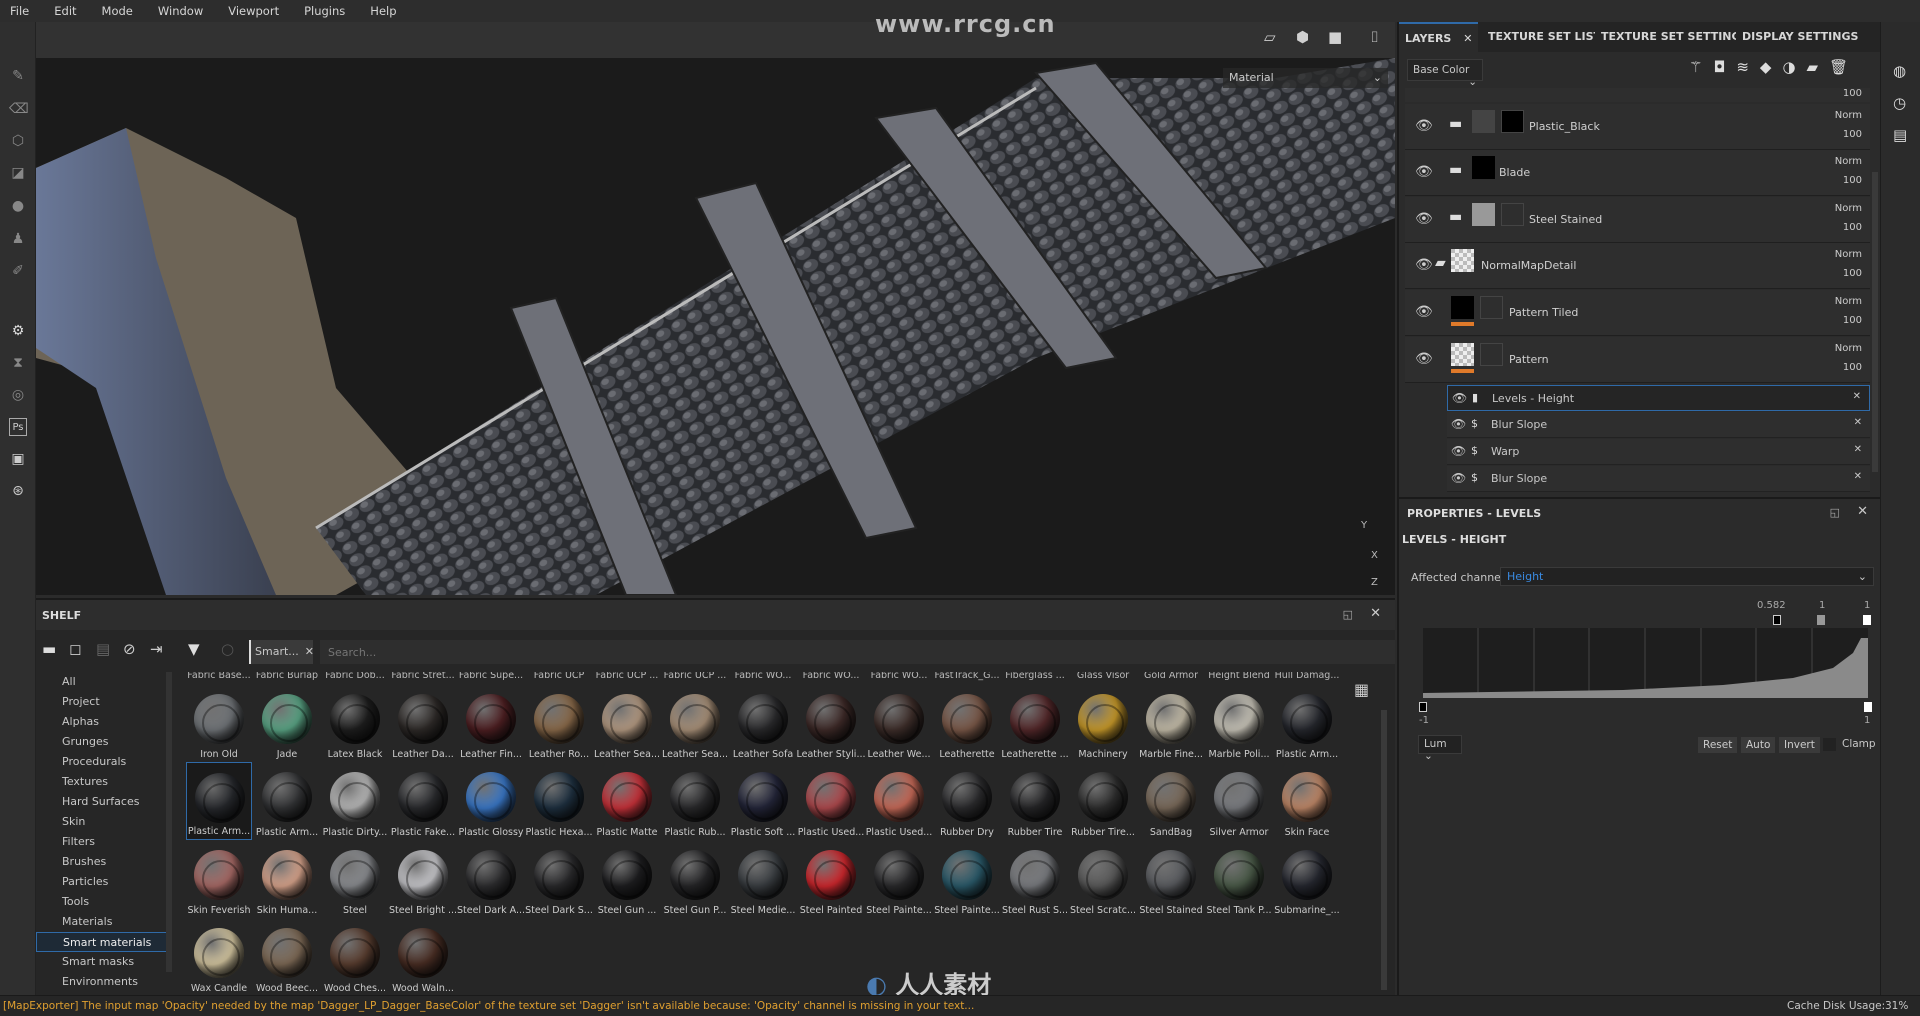  I want to click on material-tile: Leatherette, so click(967, 723).